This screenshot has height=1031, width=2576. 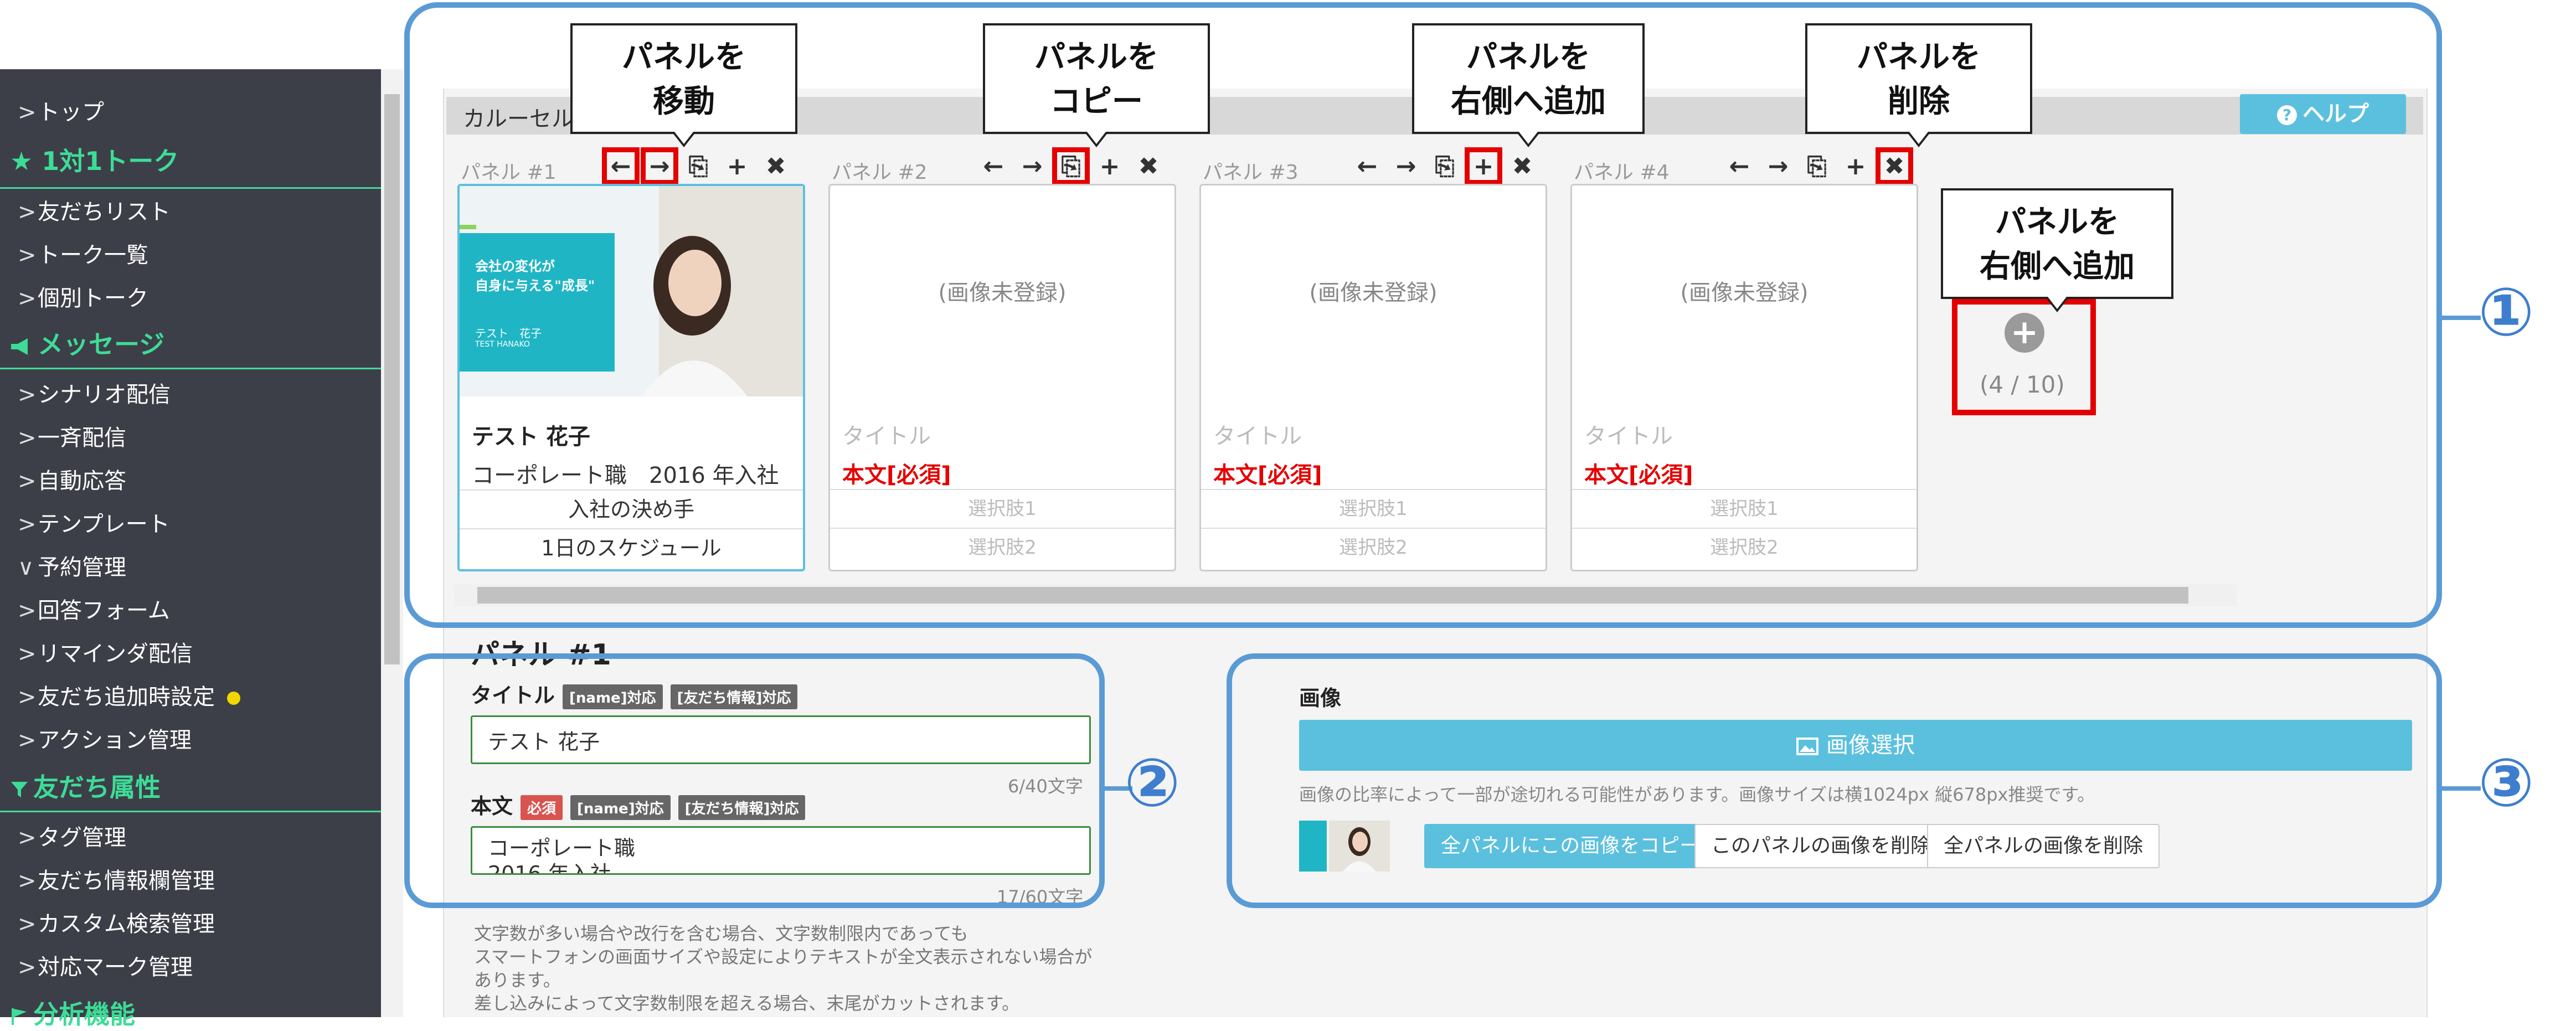 What do you see at coordinates (94, 608) in the screenshot?
I see `sidebar-item-answer-form: >回答フォーム` at bounding box center [94, 608].